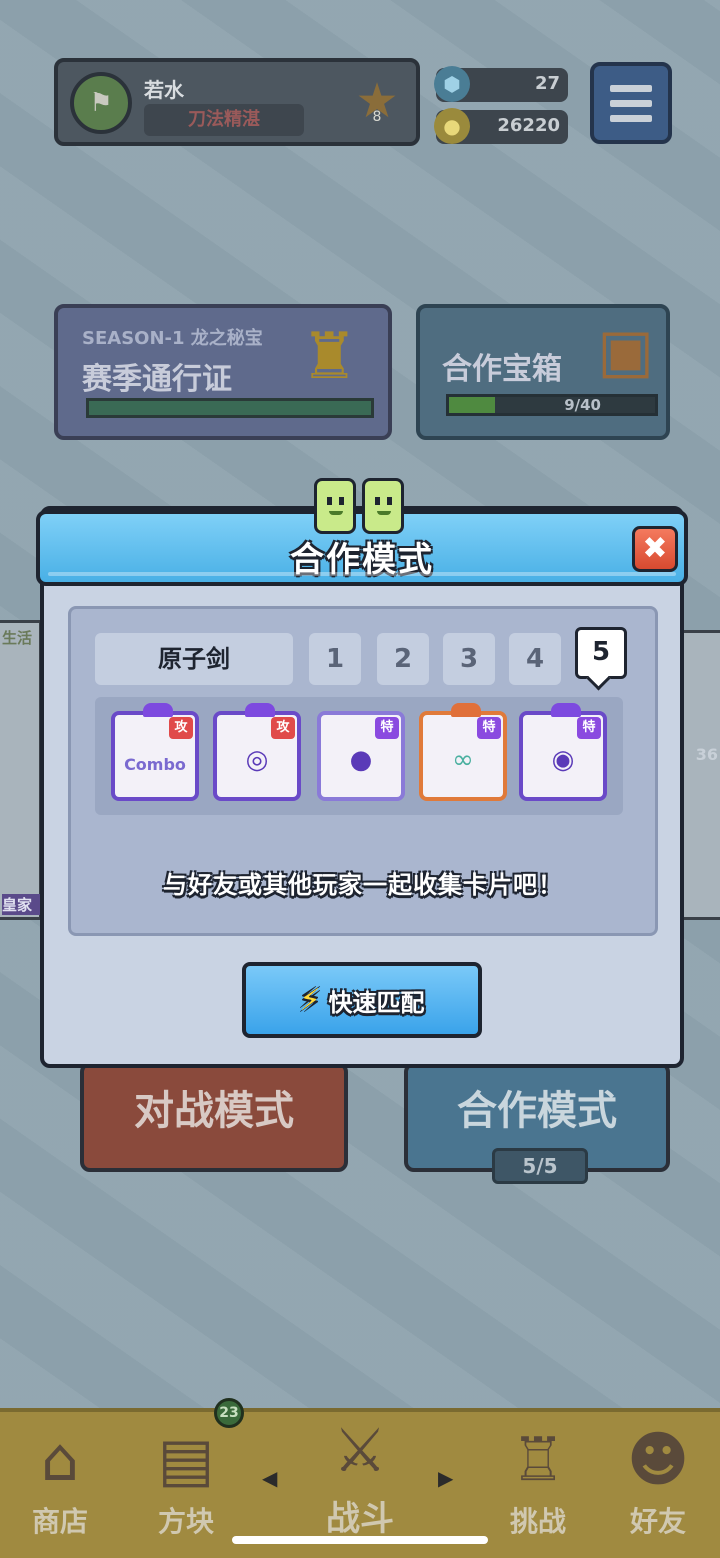 The image size is (720, 1558). I want to click on deck-tab-2: 2, so click(403, 659).